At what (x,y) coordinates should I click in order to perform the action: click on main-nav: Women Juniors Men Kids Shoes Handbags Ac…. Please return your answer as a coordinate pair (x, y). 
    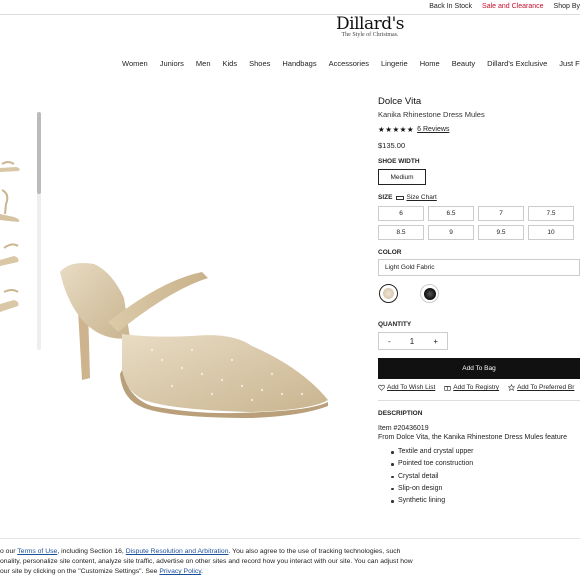
    Looking at the image, I should click on (348, 63).